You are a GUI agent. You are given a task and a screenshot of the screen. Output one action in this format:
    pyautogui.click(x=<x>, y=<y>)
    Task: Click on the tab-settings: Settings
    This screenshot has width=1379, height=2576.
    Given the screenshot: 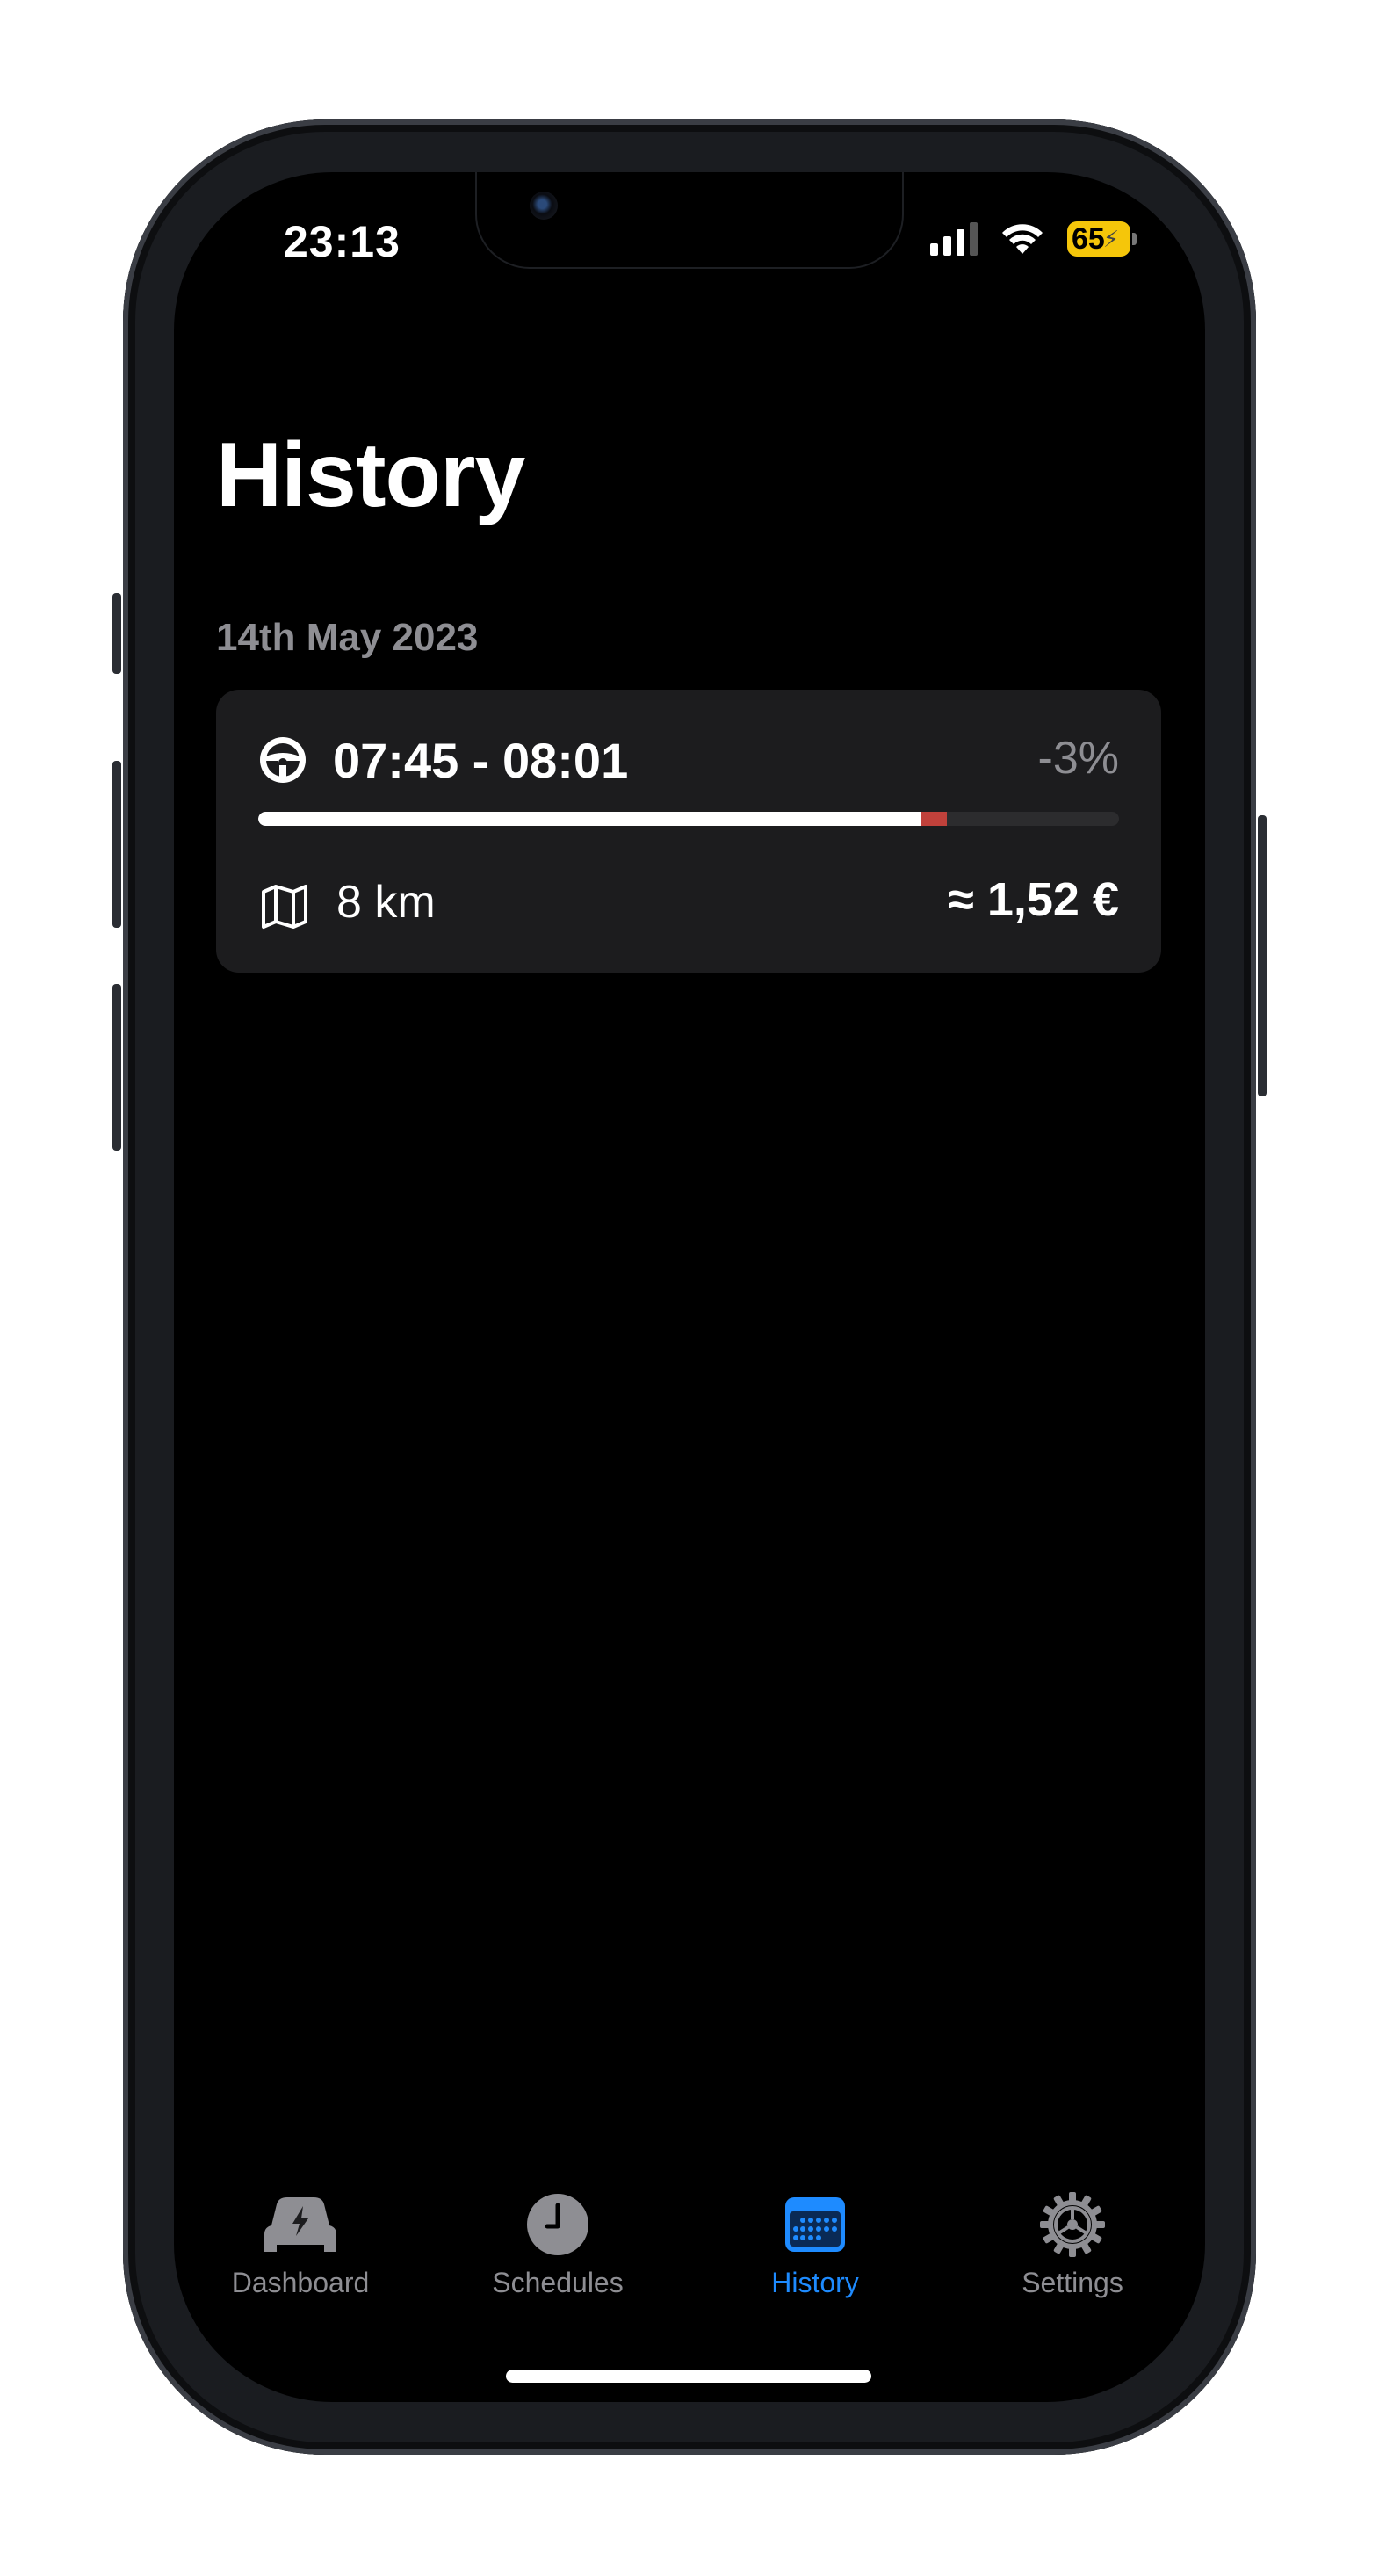 What is the action you would take?
    pyautogui.click(x=1072, y=2245)
    